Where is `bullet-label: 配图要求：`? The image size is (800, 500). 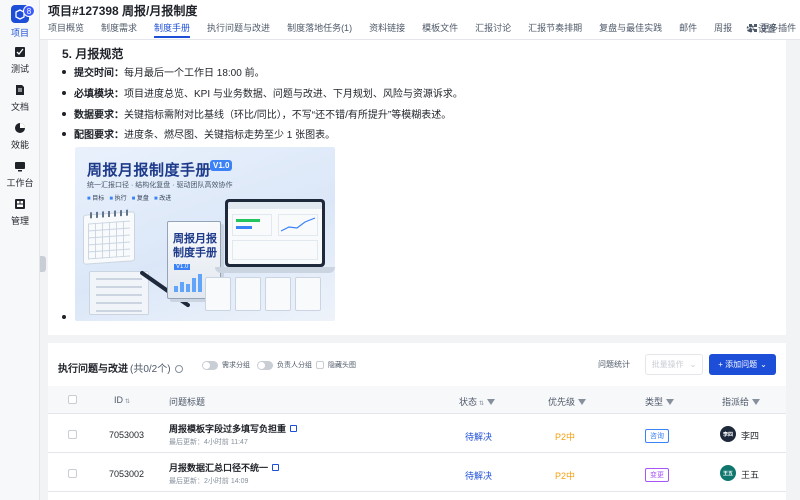
bullet-label: 配图要求： is located at coordinates (99, 135).